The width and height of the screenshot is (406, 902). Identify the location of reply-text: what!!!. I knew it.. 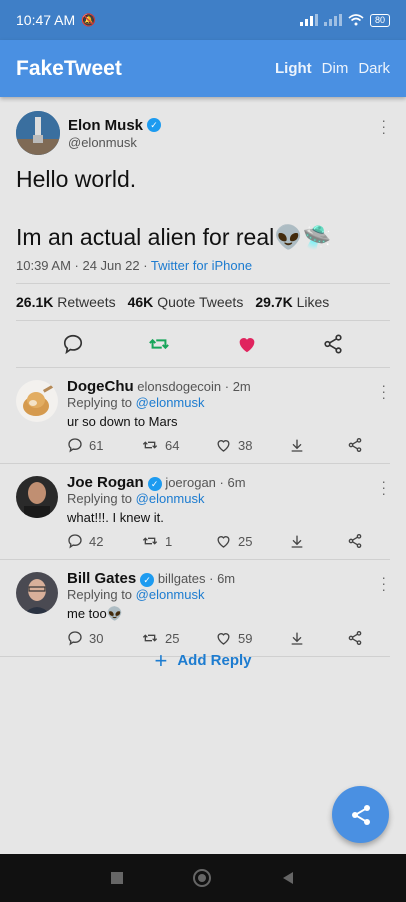
(115, 517).